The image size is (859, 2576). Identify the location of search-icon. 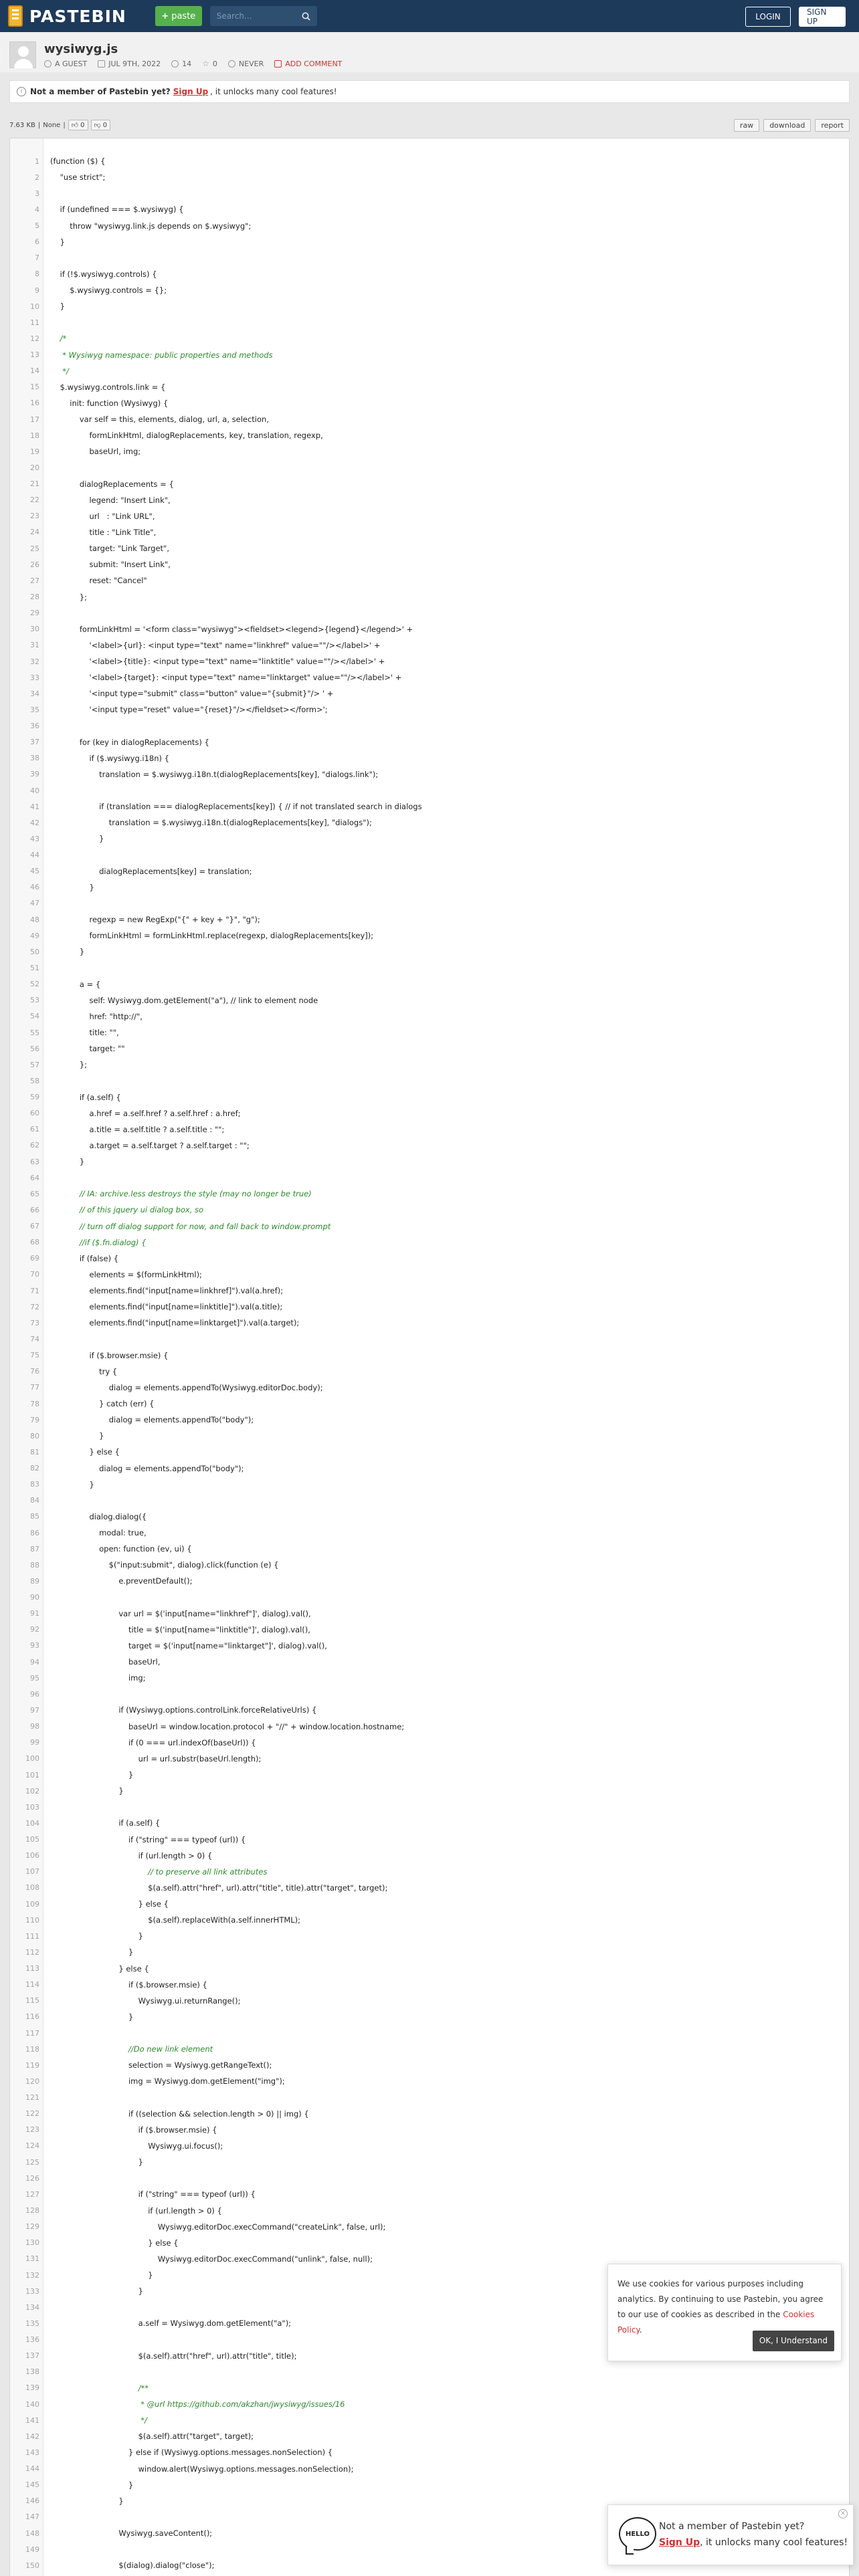
(306, 16).